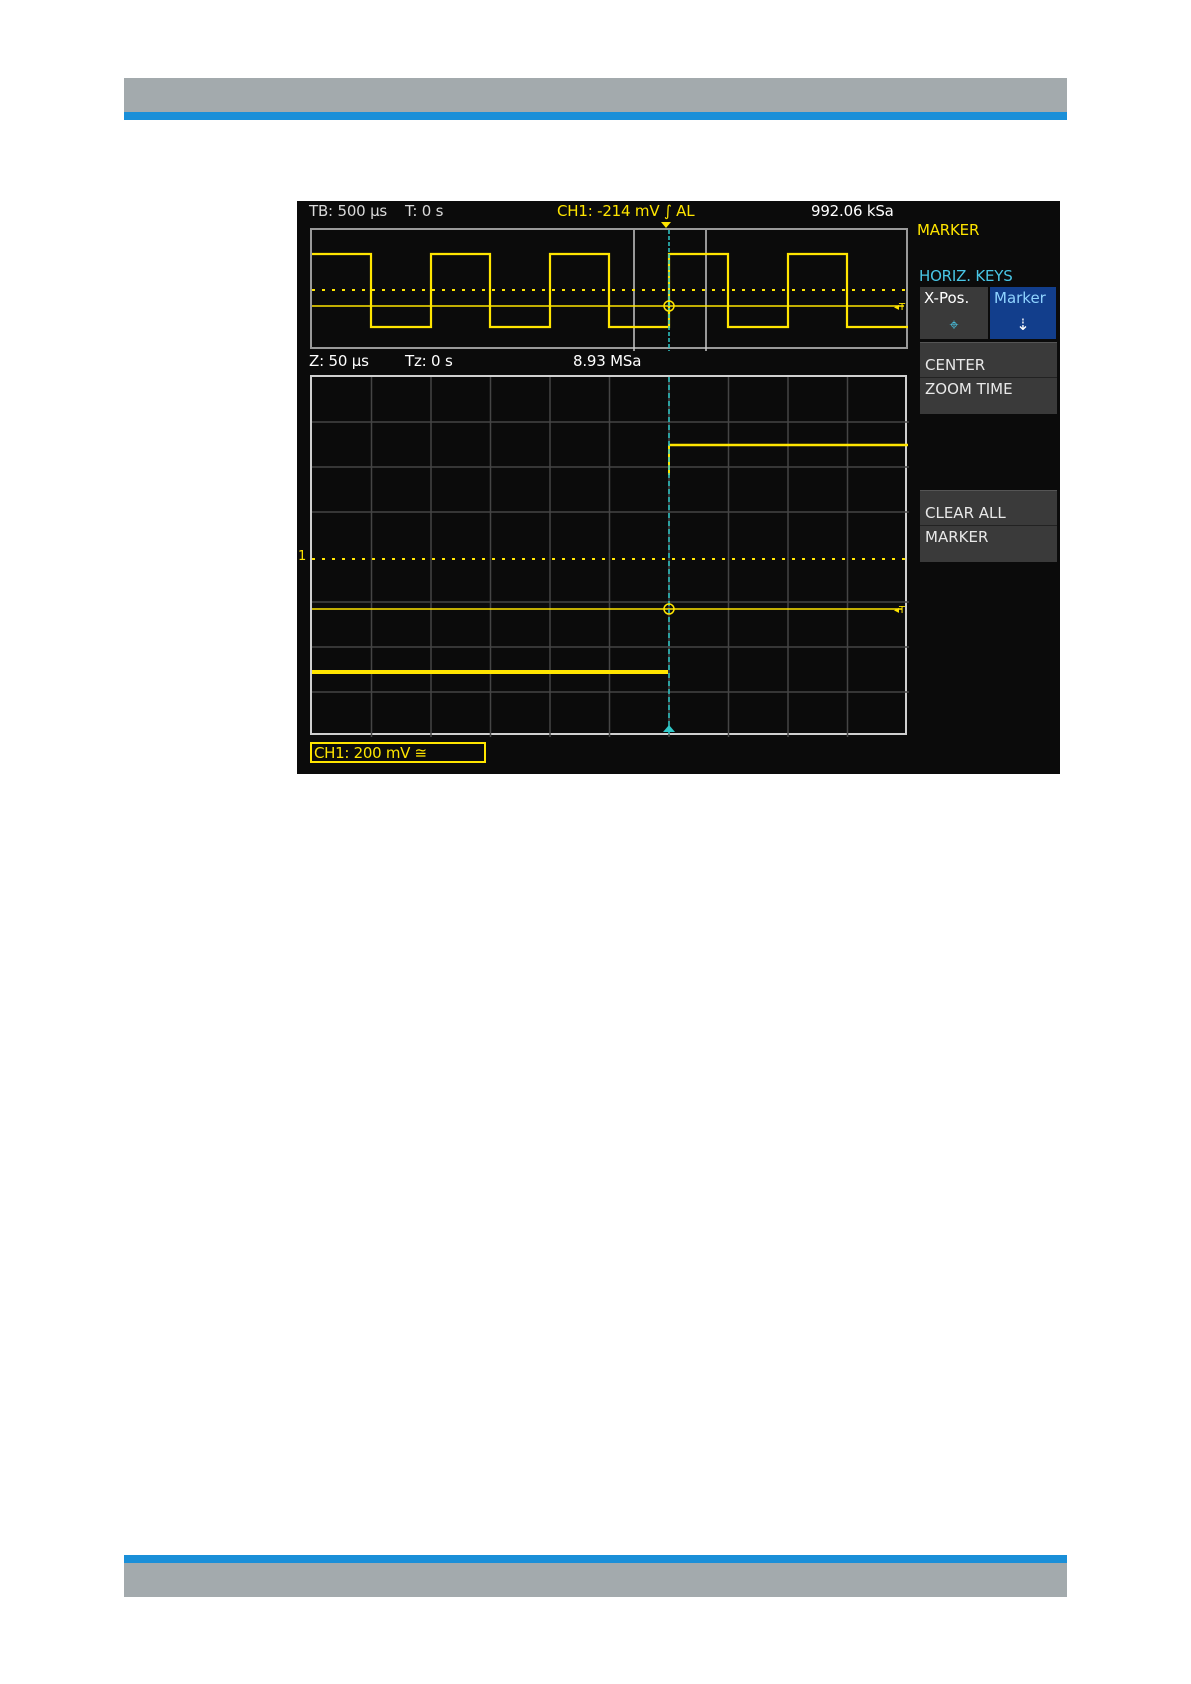 This screenshot has height=1684, width=1191. What do you see at coordinates (1020, 298) in the screenshot?
I see `marker-label: Marker` at bounding box center [1020, 298].